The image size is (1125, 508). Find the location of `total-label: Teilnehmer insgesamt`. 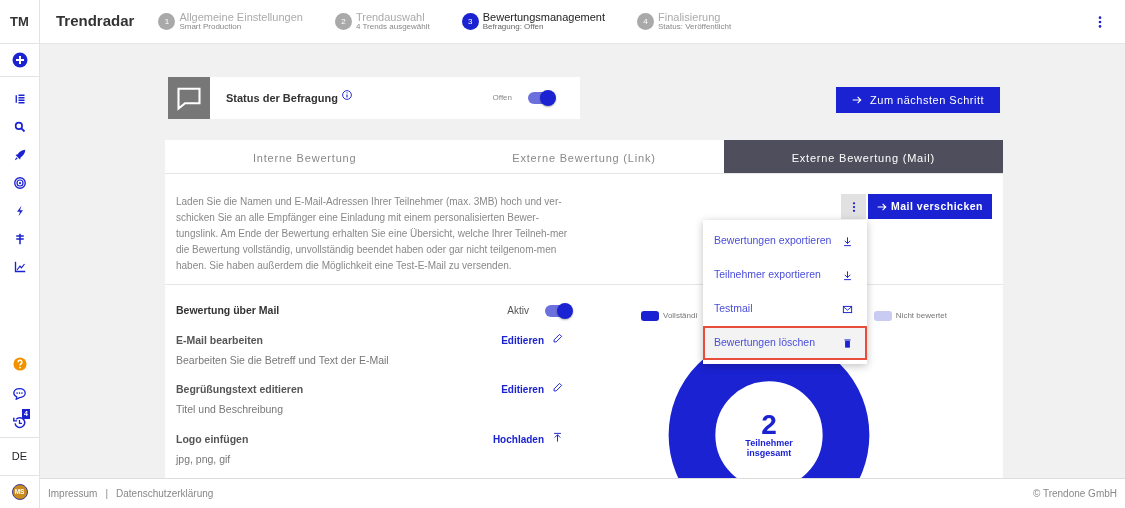

total-label: Teilnehmer insgesamt is located at coordinates (769, 449).